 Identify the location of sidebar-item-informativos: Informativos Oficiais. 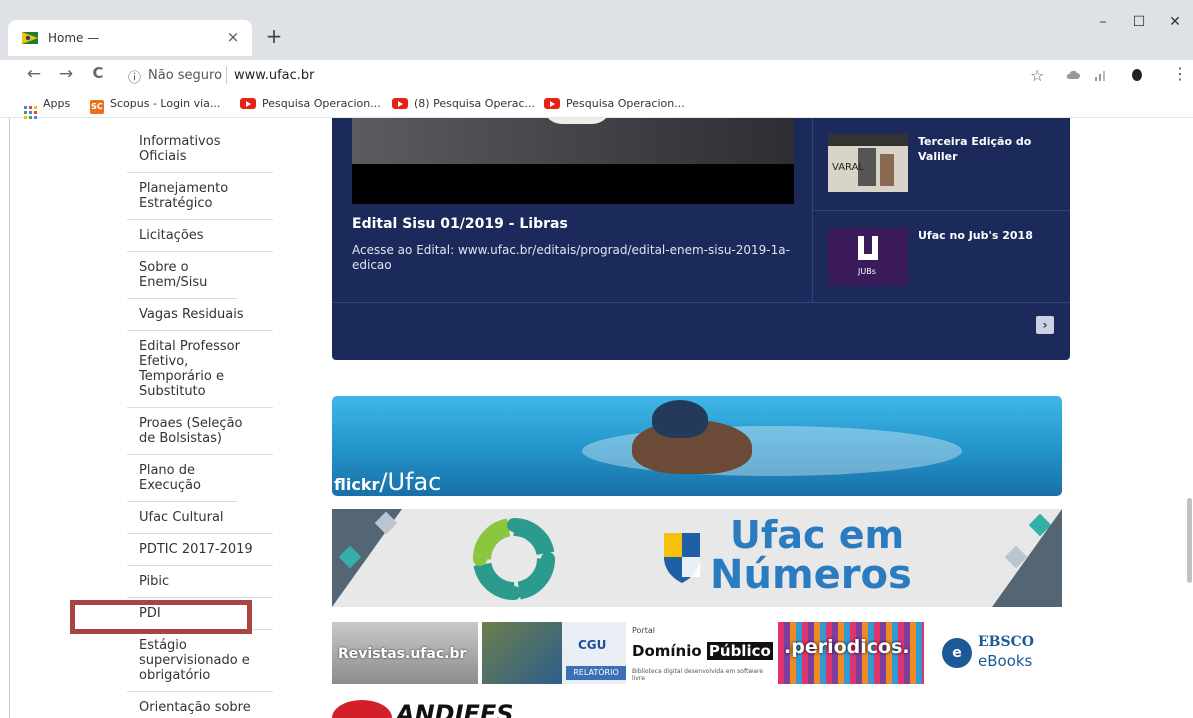
(200, 145).